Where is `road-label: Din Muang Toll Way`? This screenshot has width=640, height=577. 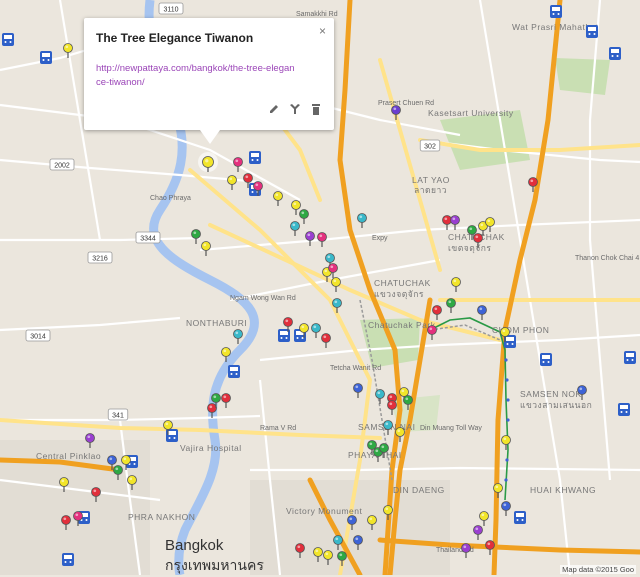 road-label: Din Muang Toll Way is located at coordinates (451, 428).